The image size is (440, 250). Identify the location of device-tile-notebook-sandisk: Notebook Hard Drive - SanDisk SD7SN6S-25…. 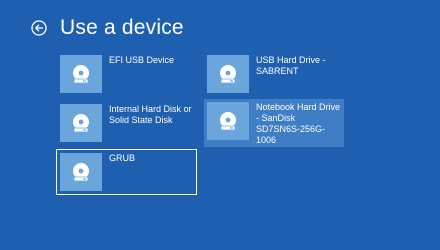
(274, 123).